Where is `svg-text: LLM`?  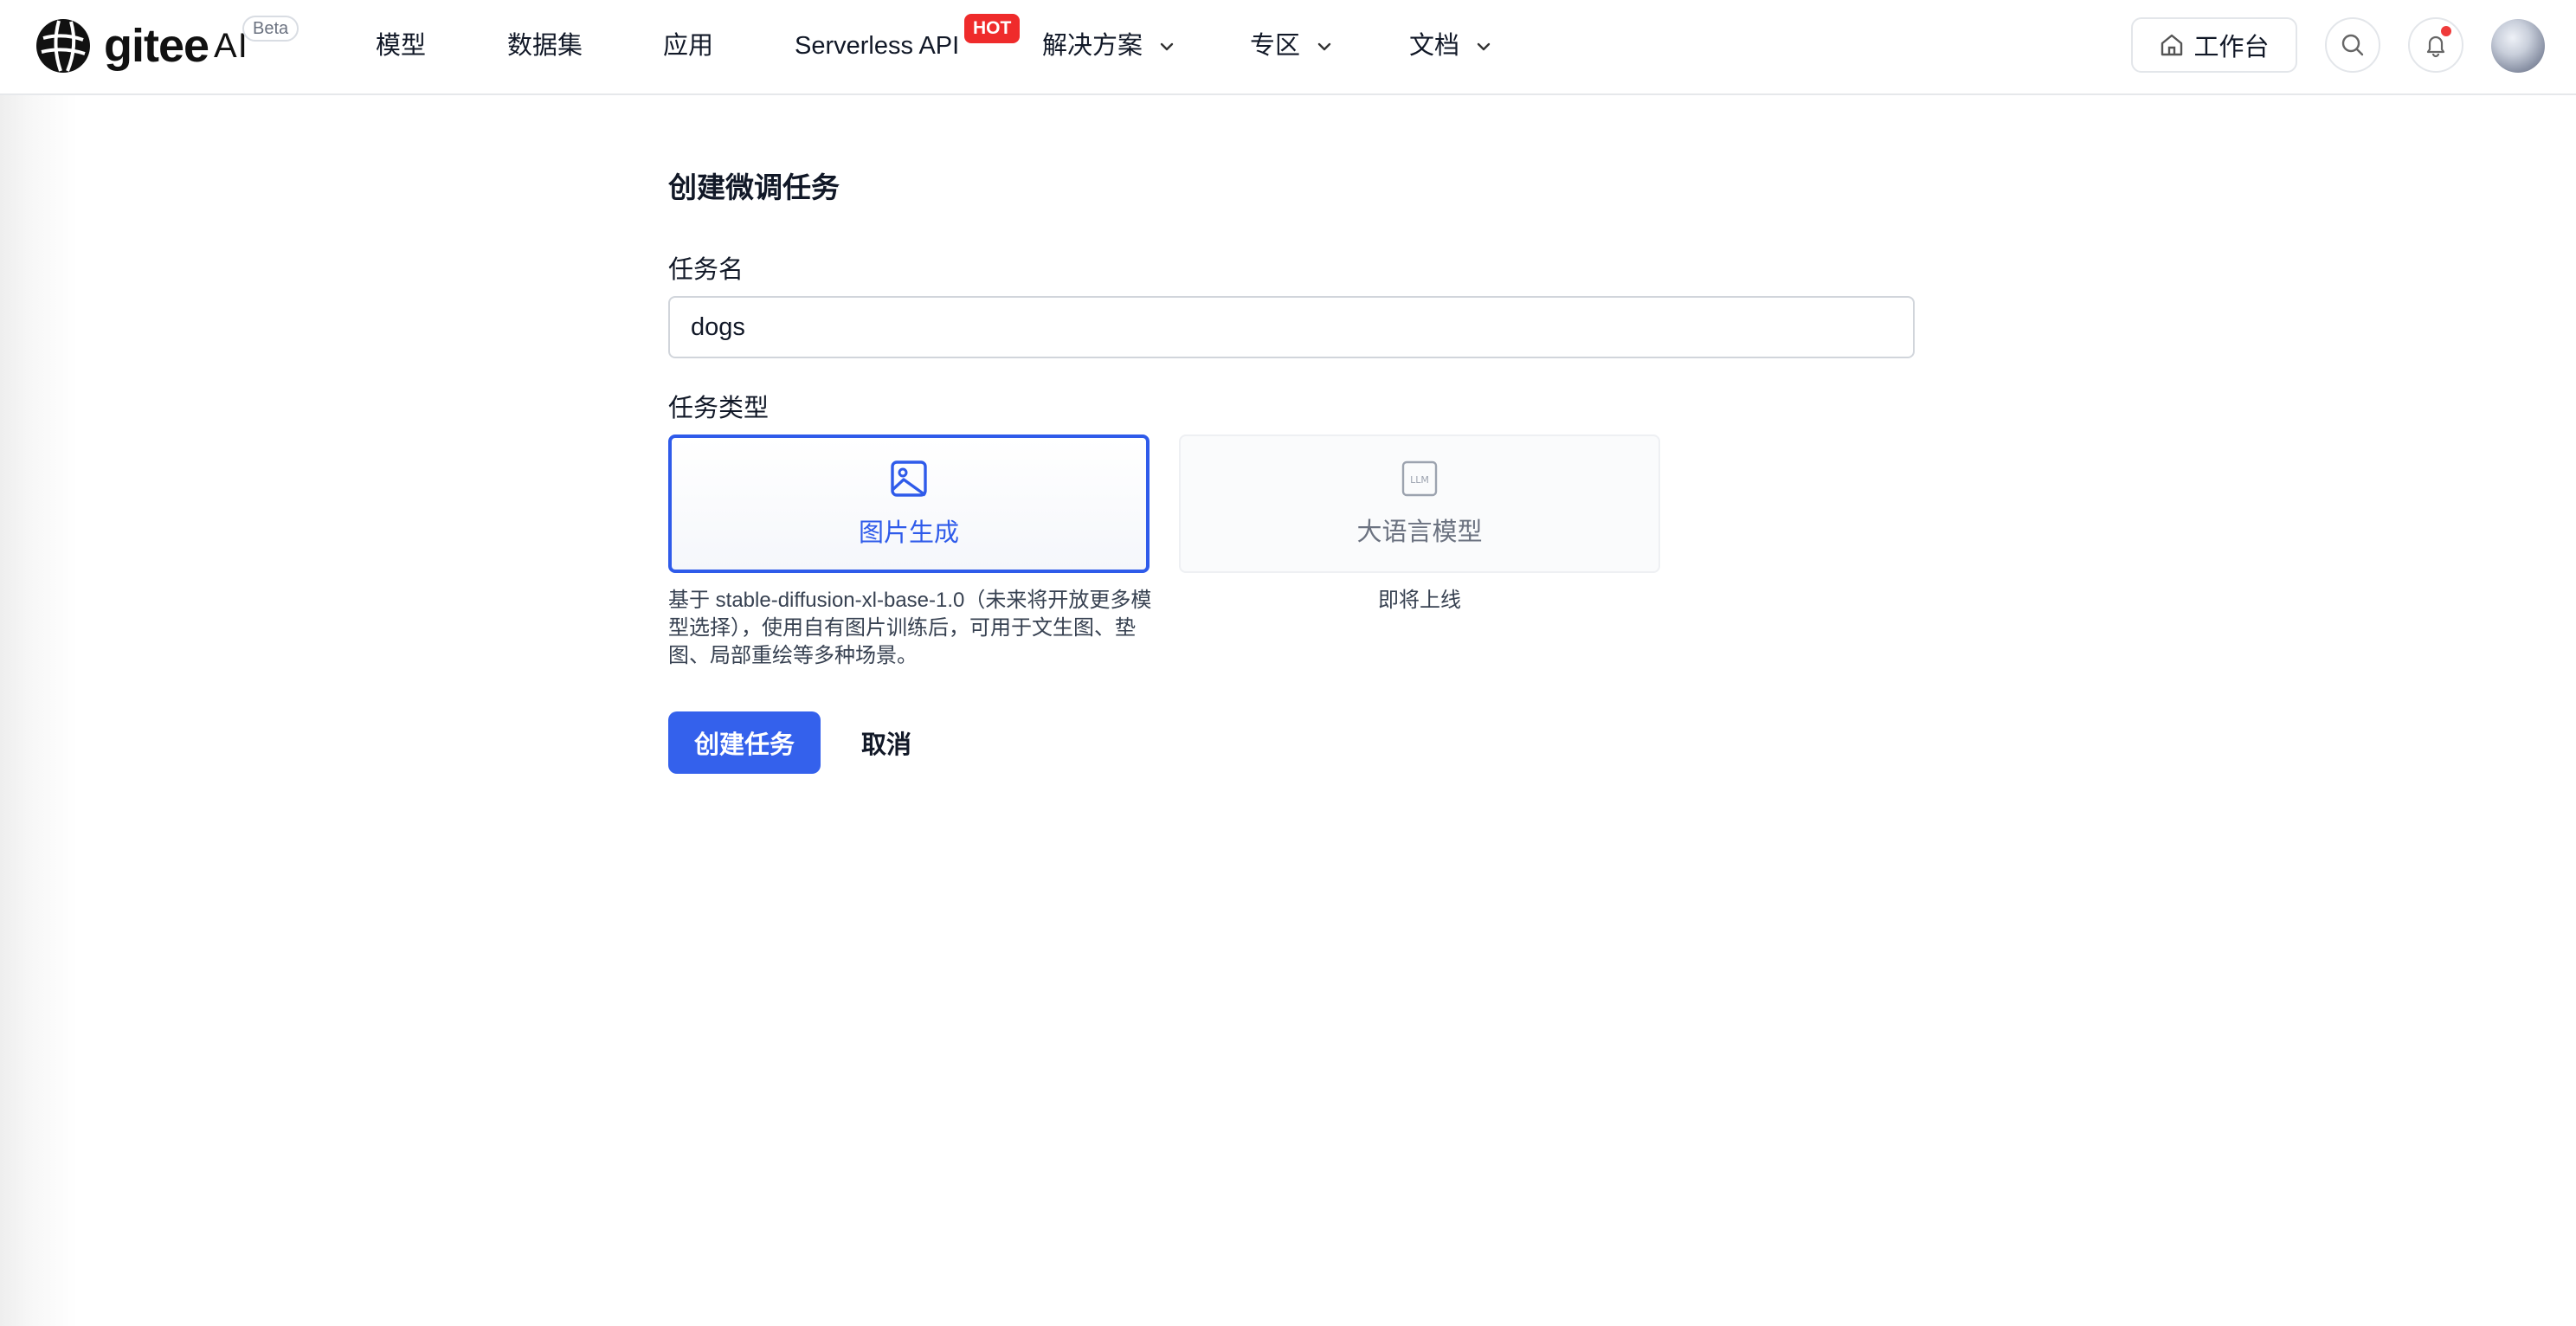 svg-text: LLM is located at coordinates (1419, 480).